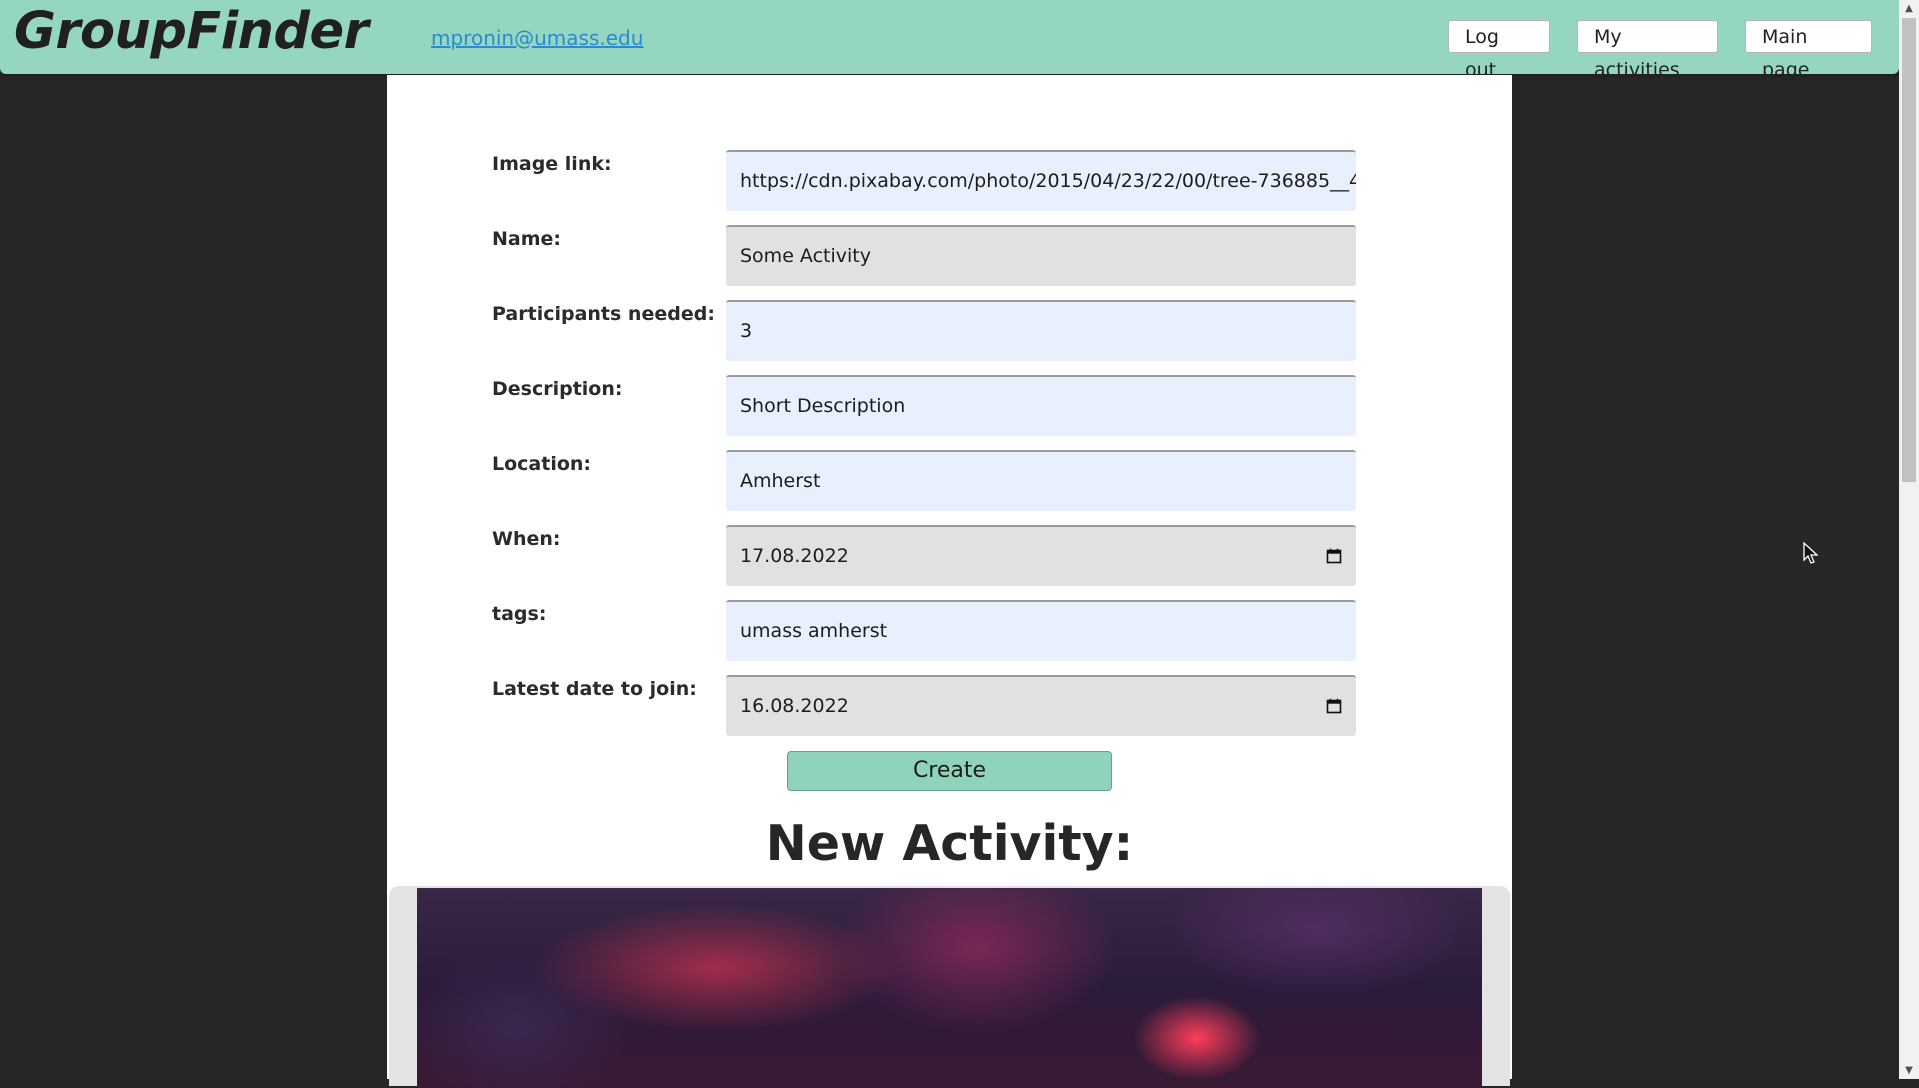 Image resolution: width=1919 pixels, height=1088 pixels. I want to click on description-label: Description:, so click(557, 389).